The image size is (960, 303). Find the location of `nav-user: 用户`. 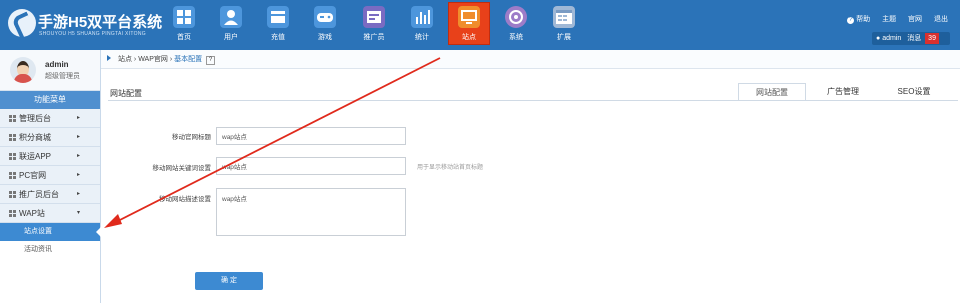

nav-user: 用户 is located at coordinates (231, 24).